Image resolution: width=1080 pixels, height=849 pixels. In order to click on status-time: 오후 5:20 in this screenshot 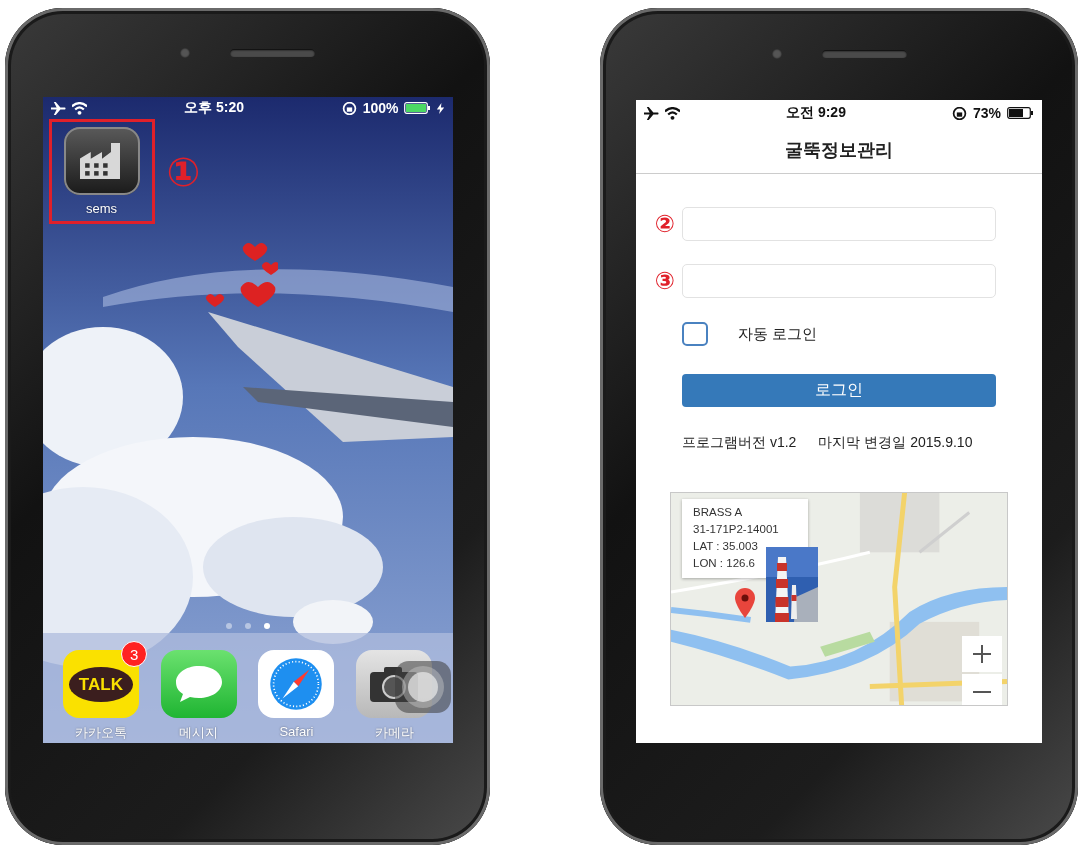, I will do `click(214, 108)`.